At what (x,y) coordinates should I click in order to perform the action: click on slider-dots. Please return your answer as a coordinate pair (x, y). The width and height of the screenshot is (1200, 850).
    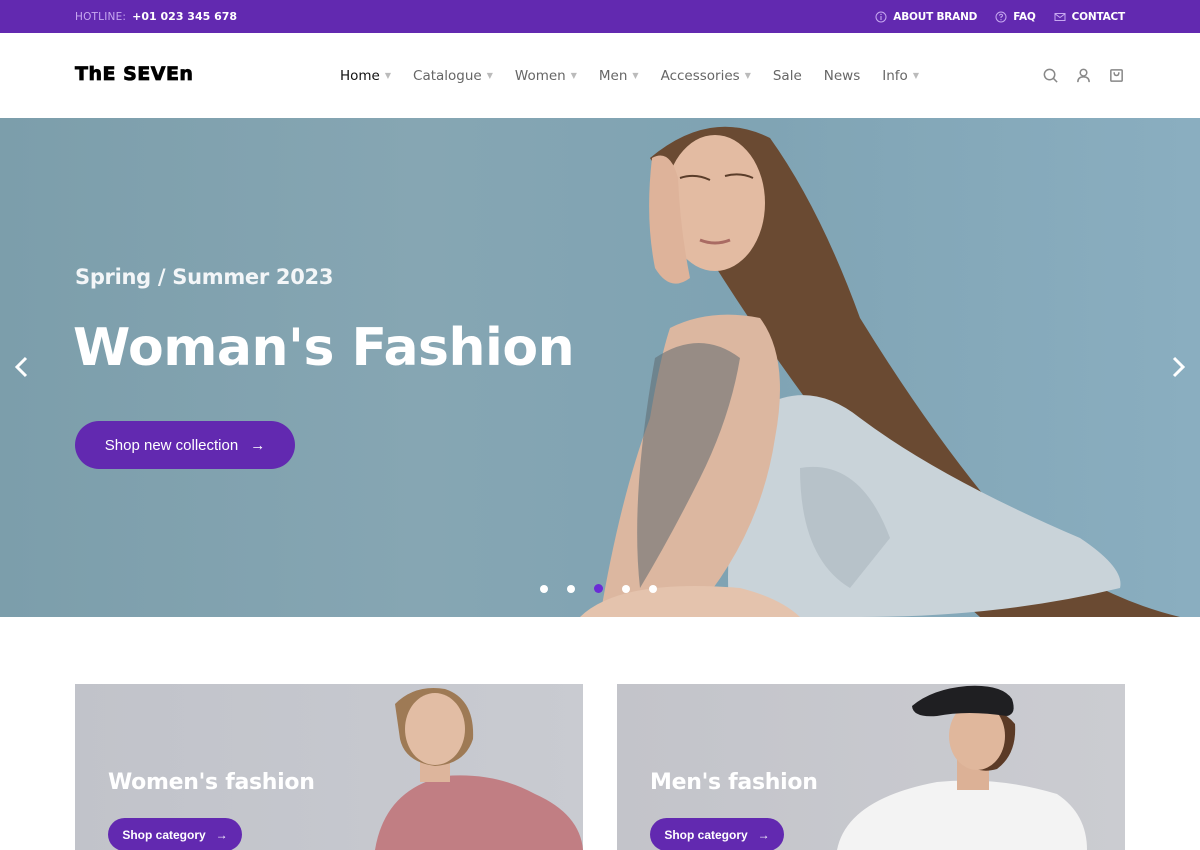
    Looking at the image, I should click on (598, 588).